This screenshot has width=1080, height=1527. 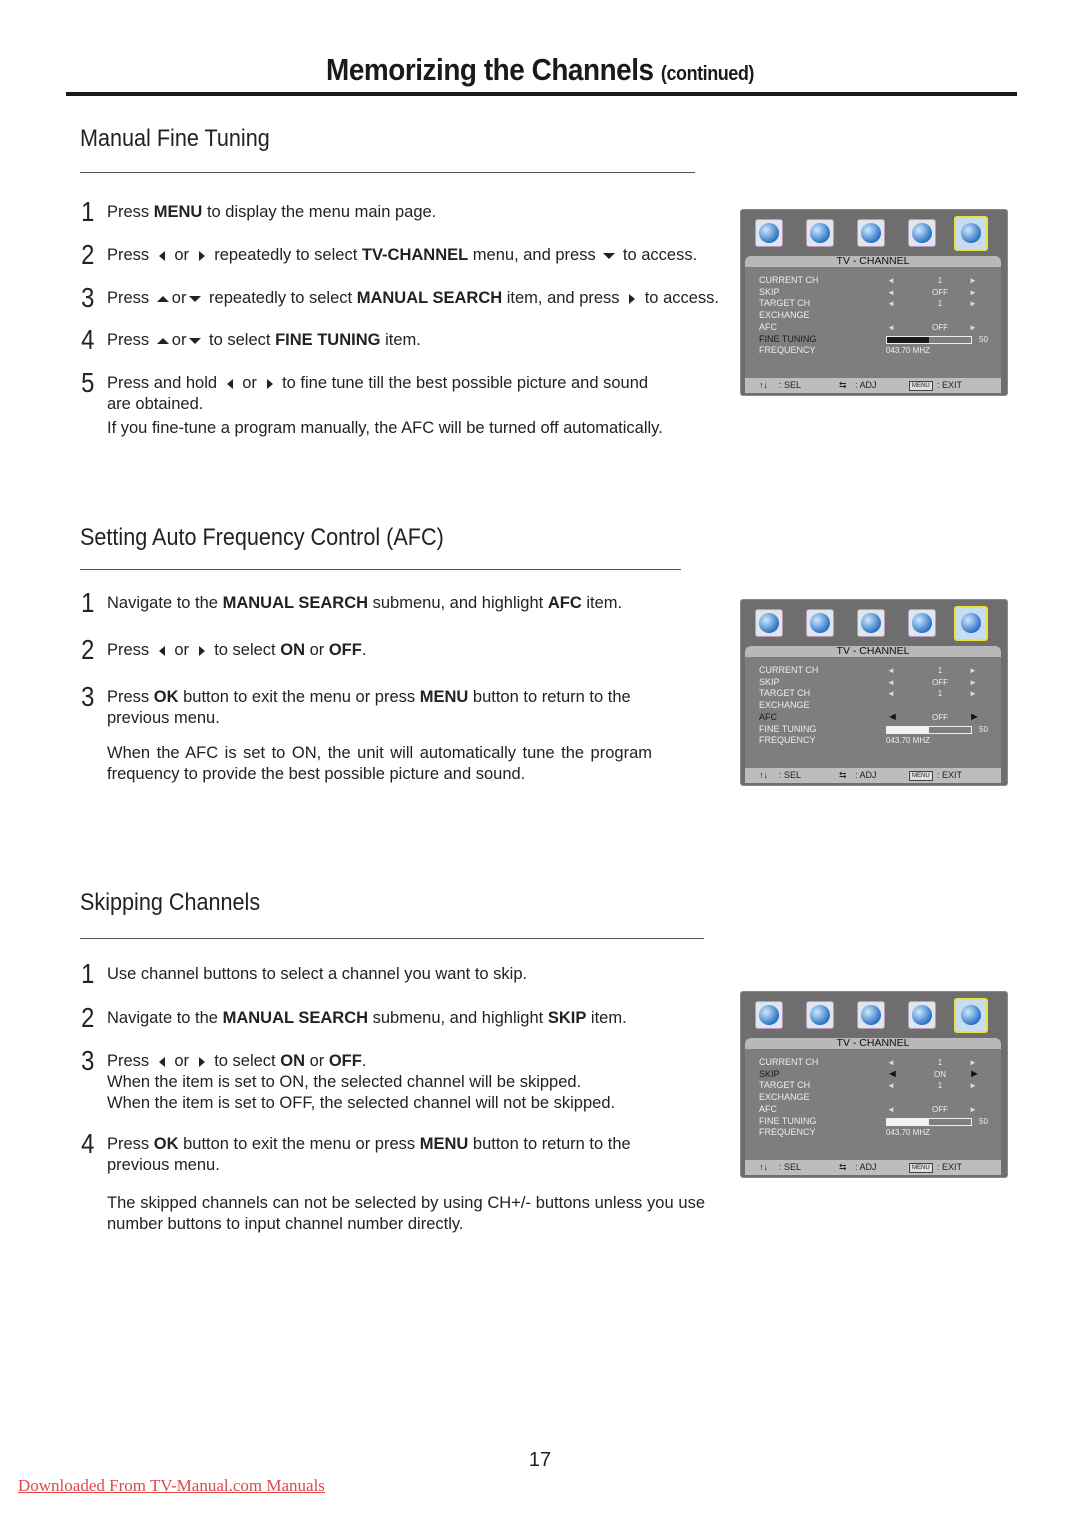 I want to click on menu-row-value: ON, so click(x=940, y=1074).